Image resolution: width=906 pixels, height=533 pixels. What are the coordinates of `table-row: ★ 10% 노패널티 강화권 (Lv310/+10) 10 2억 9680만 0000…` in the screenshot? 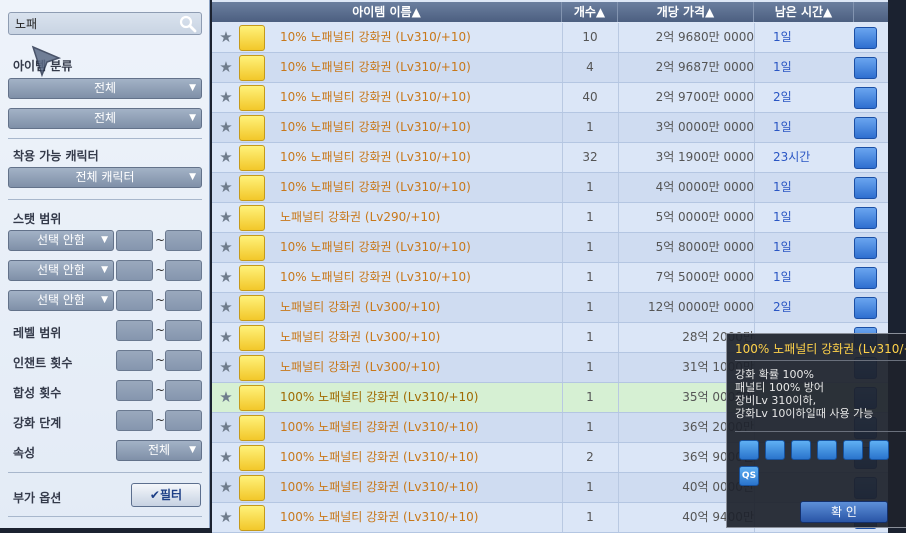 It's located at (550, 38).